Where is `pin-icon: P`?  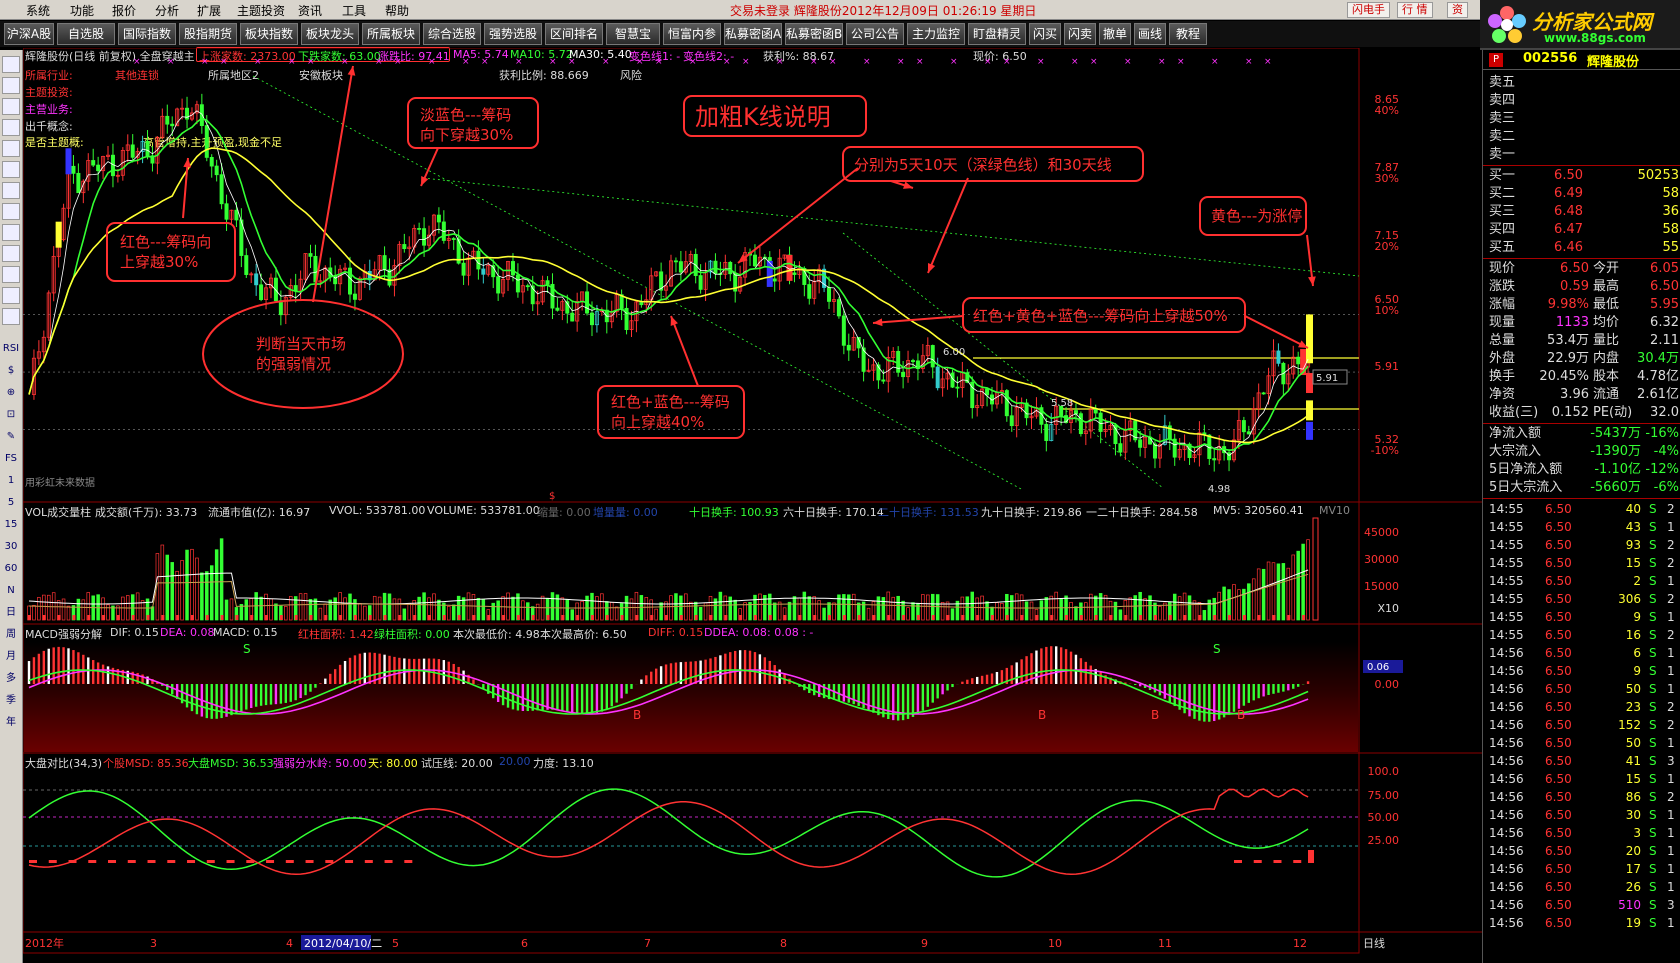
pin-icon: P is located at coordinates (1496, 60).